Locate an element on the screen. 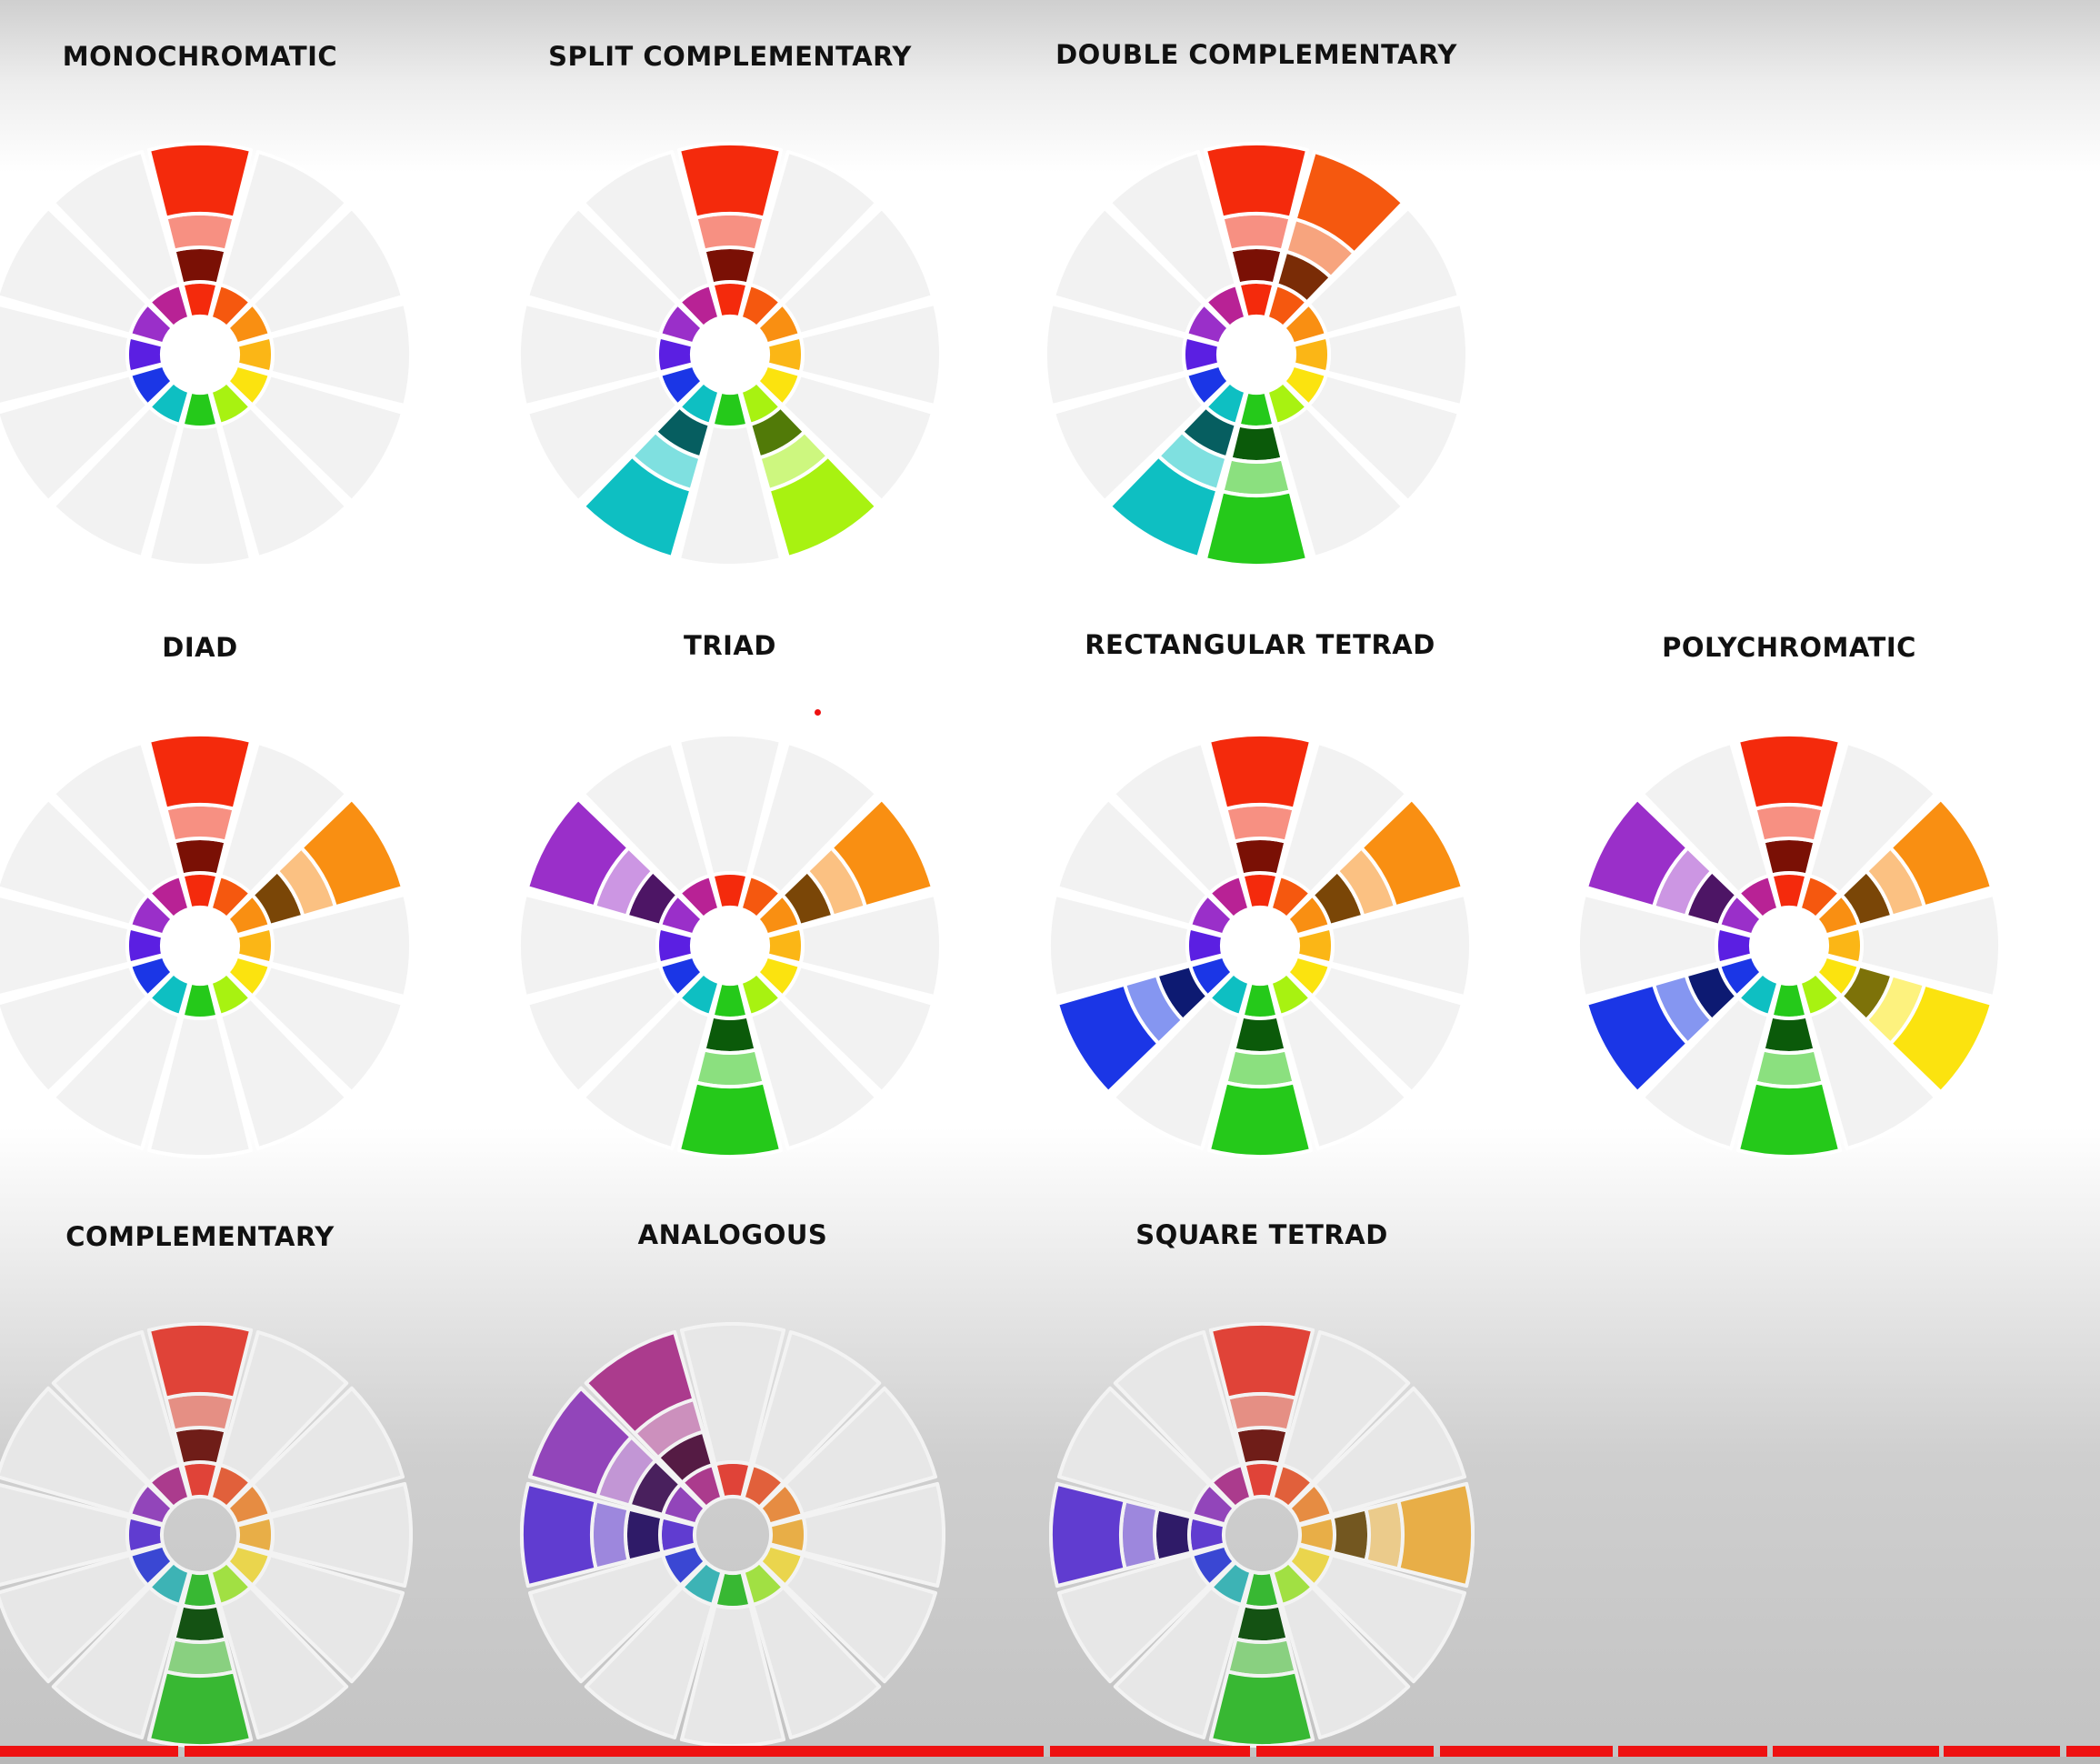 This screenshot has height=1764, width=2100. video-progress-track is located at coordinates (1050, 1760).